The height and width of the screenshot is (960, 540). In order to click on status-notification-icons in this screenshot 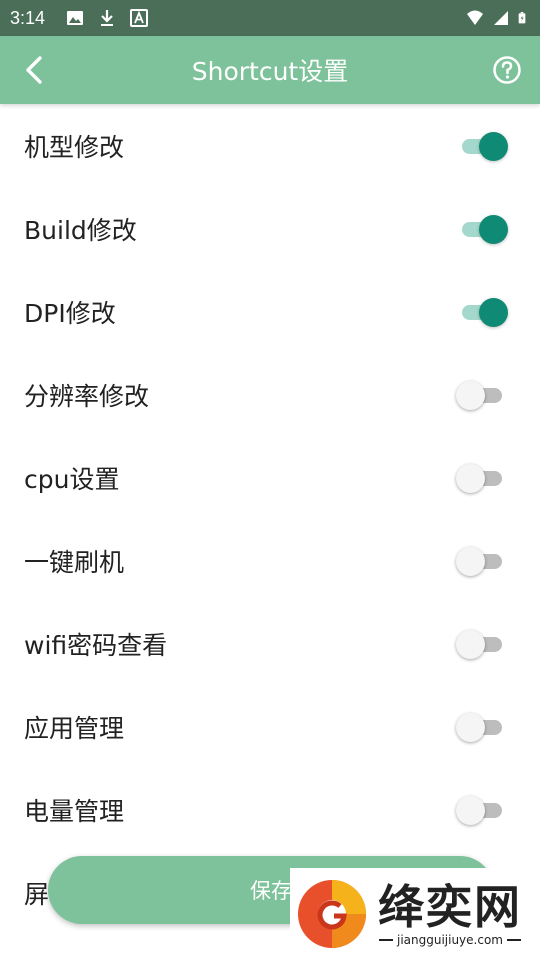, I will do `click(107, 18)`.